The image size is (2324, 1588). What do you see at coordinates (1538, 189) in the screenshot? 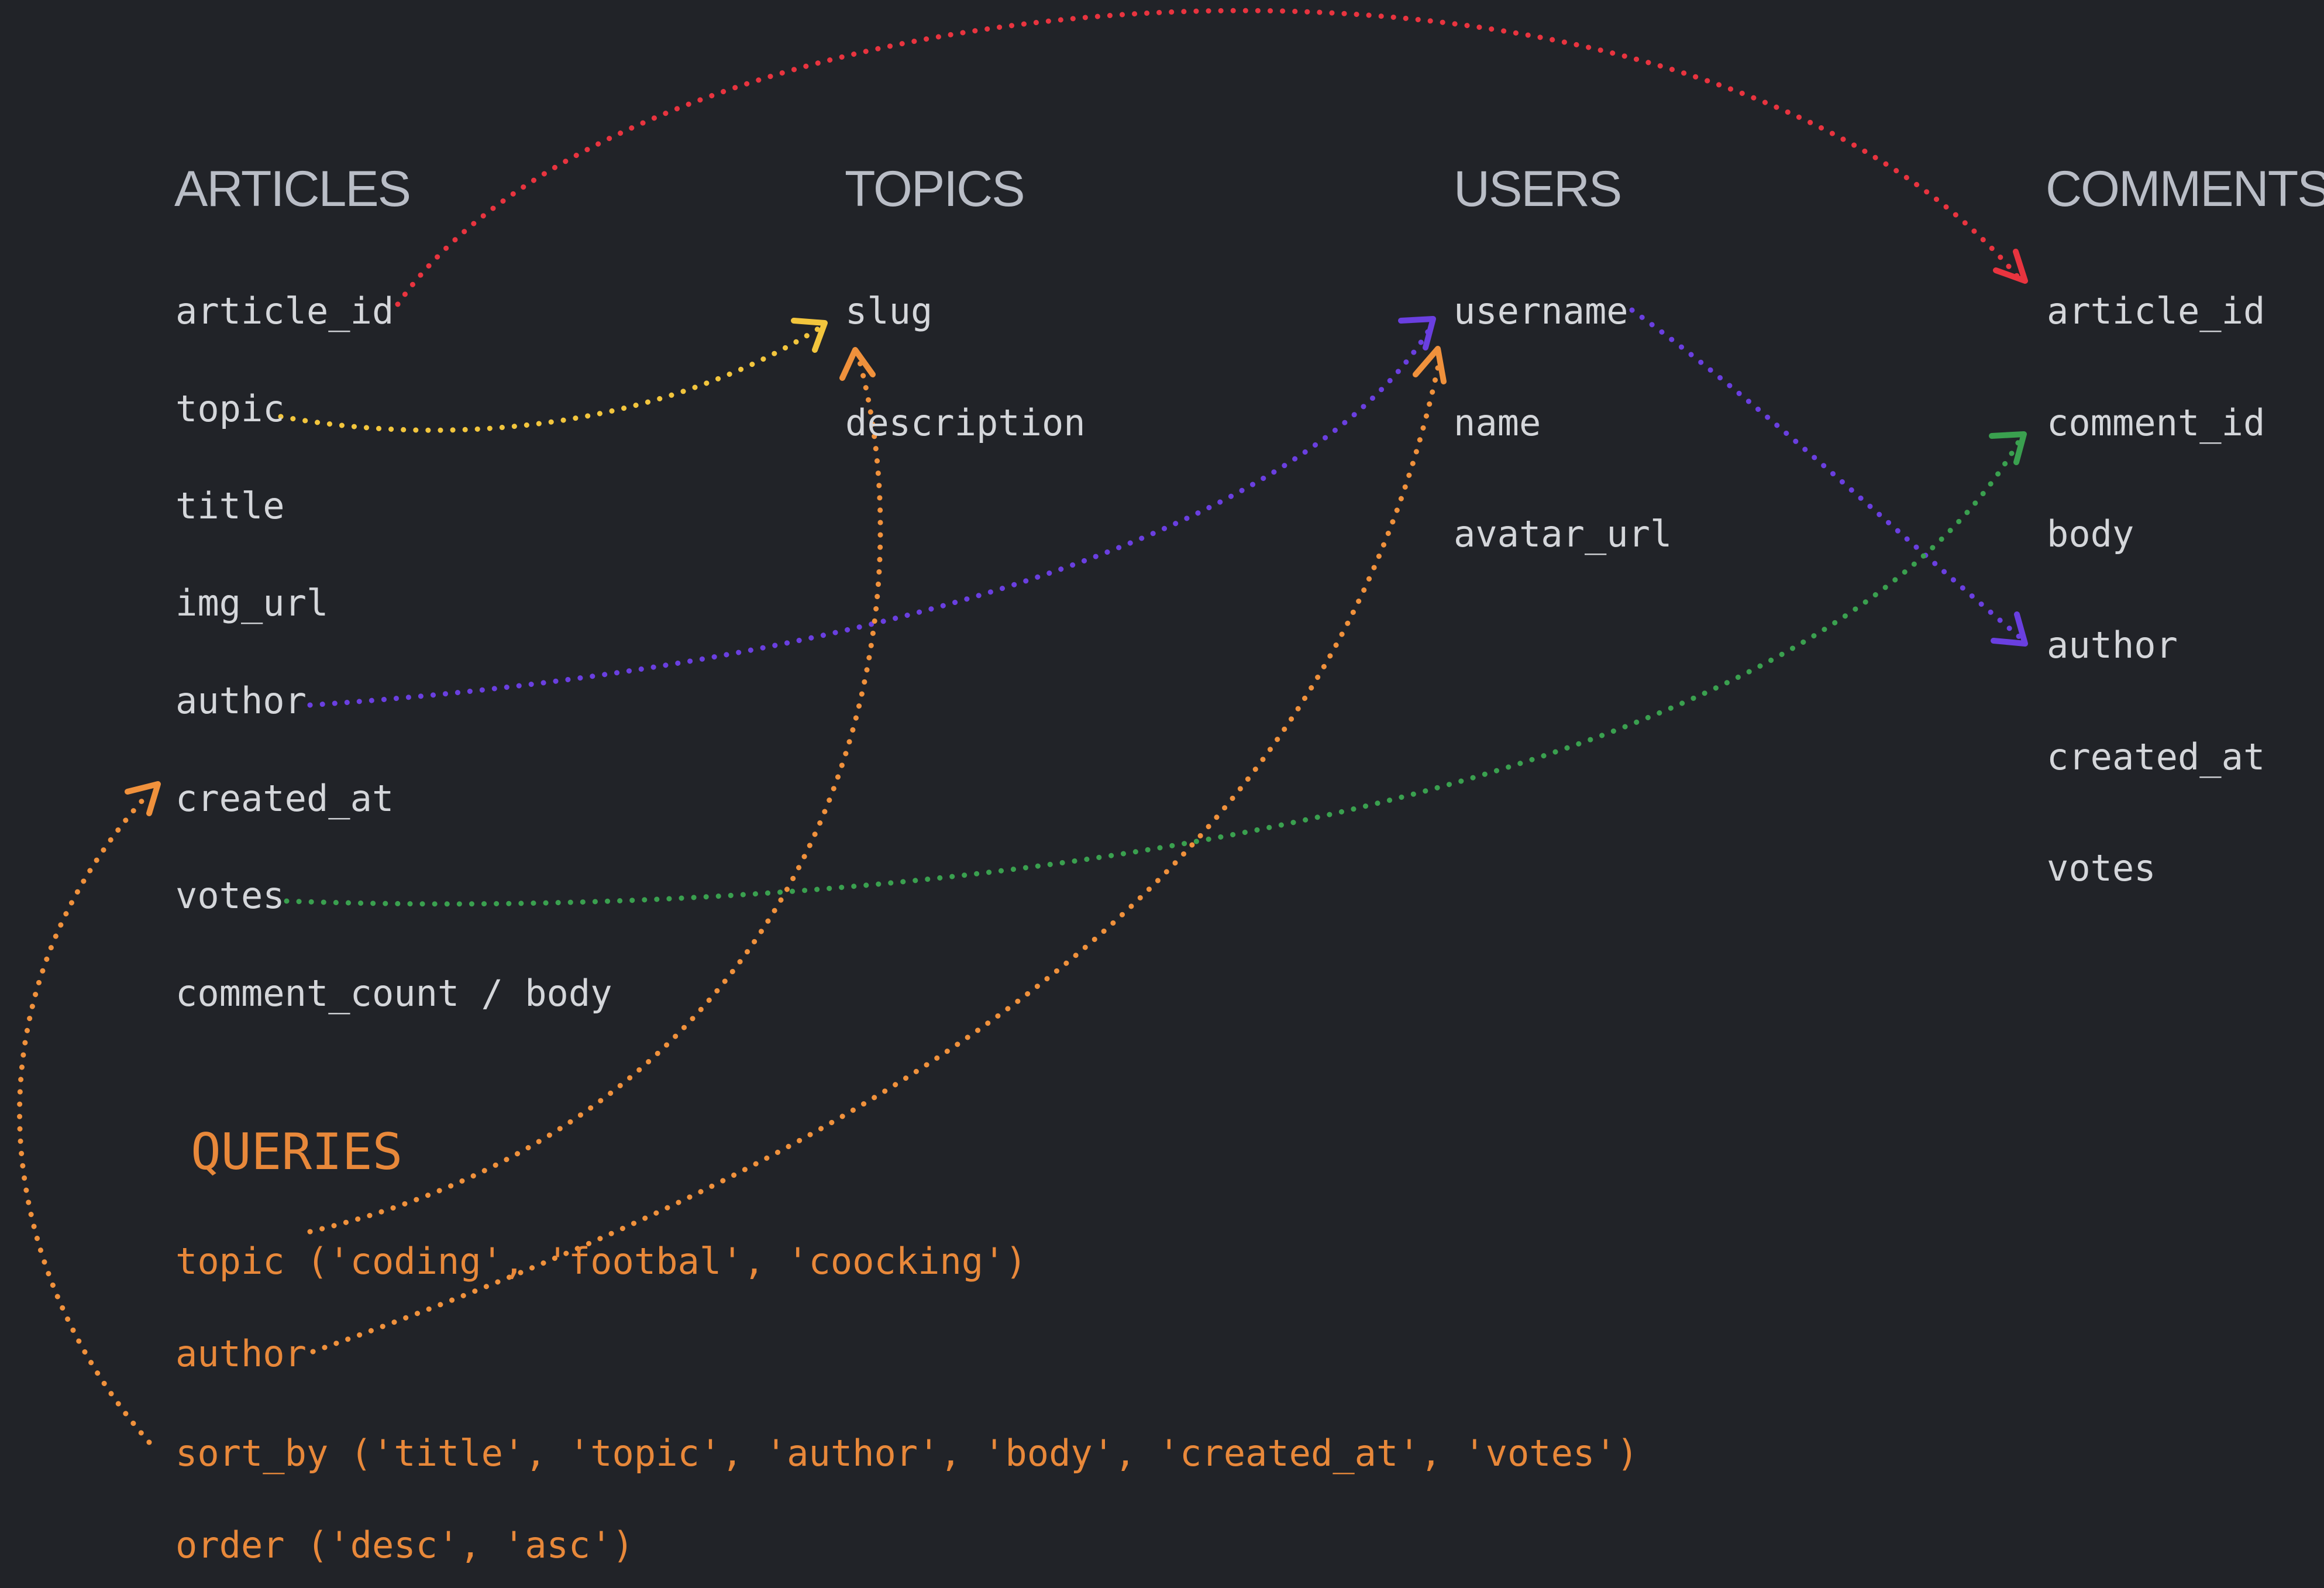
I see `table-title-users: USERS` at bounding box center [1538, 189].